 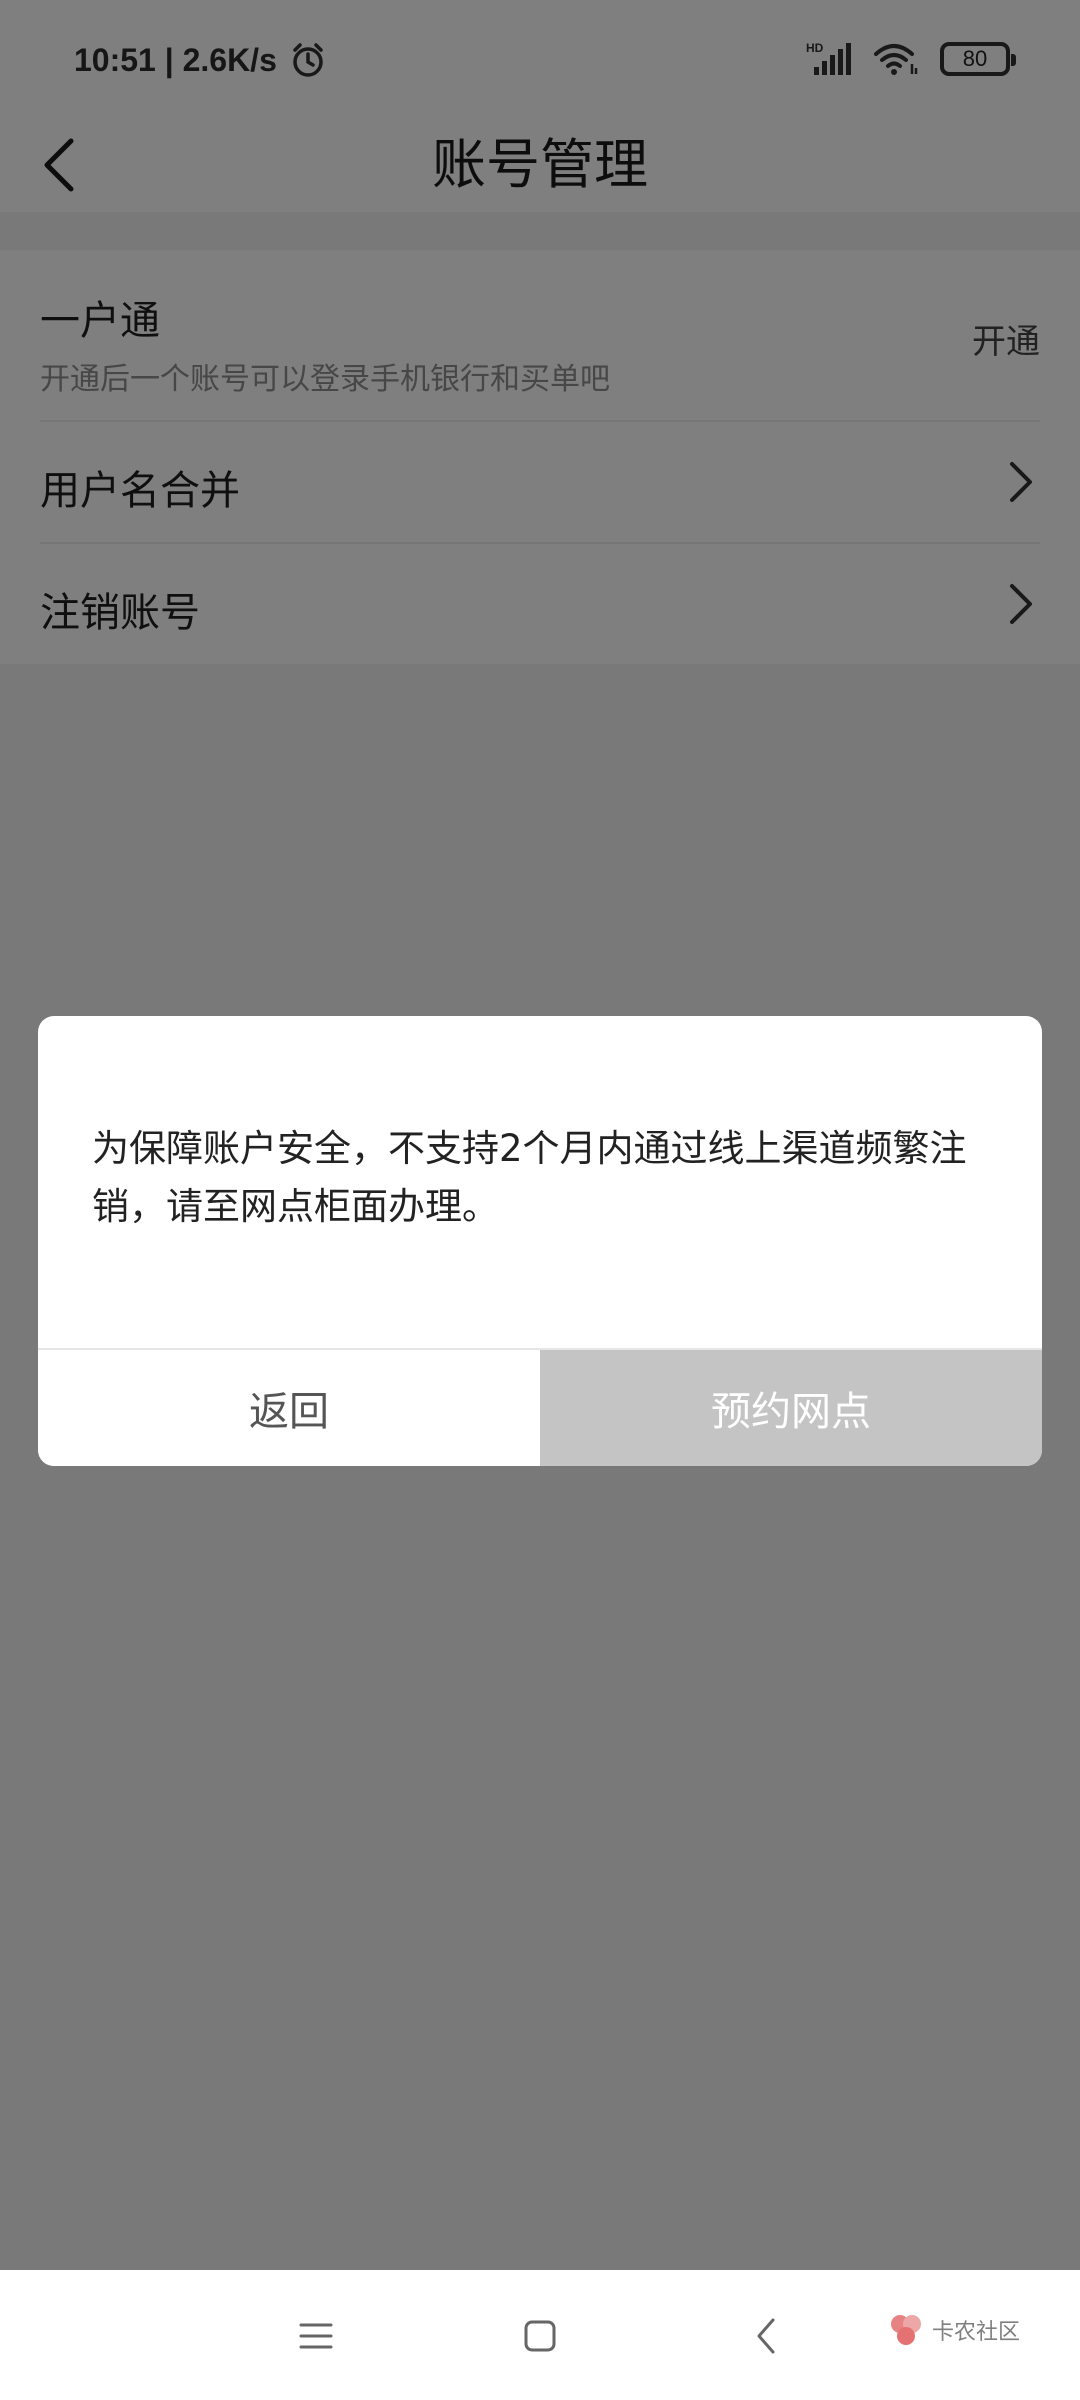 I want to click on system-nav-bar: 卡农社区, so click(x=540, y=2335).